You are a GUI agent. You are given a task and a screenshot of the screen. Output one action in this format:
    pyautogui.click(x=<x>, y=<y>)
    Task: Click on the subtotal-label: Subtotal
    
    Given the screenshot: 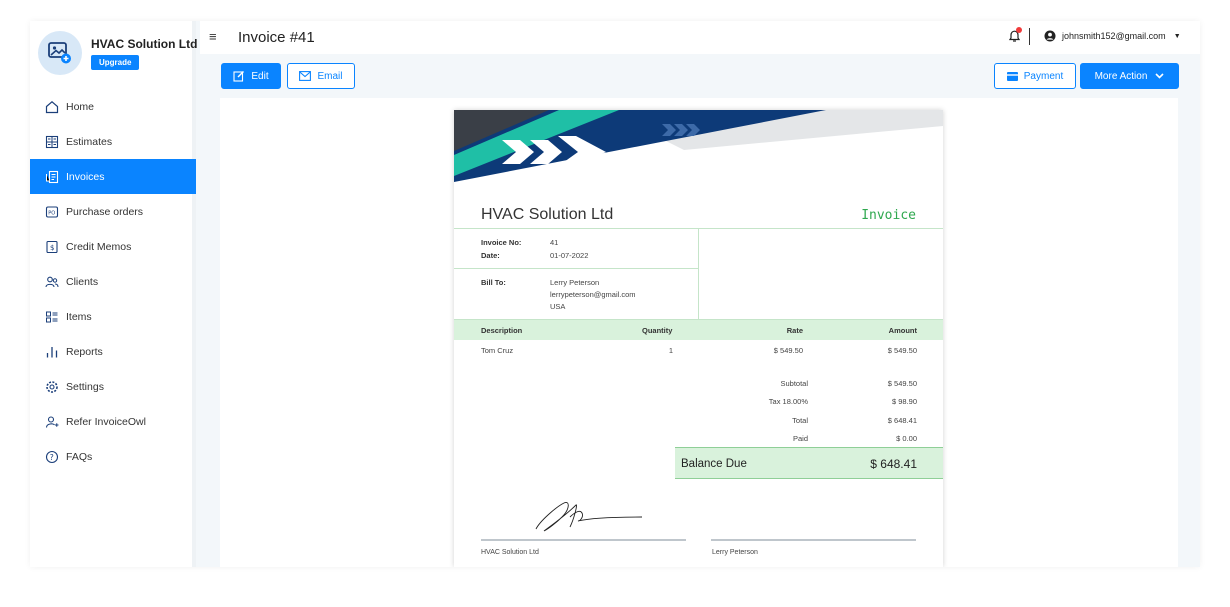 What is the action you would take?
    pyautogui.click(x=794, y=383)
    